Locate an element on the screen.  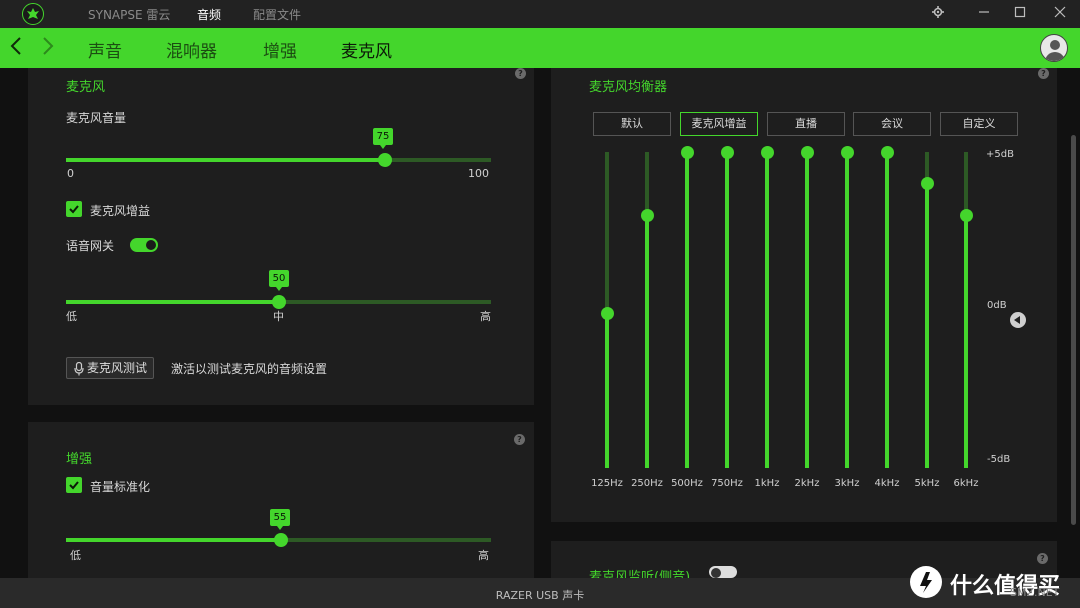
nav-bar: 声音 混响器 增强 麦克风 is located at coordinates (540, 48).